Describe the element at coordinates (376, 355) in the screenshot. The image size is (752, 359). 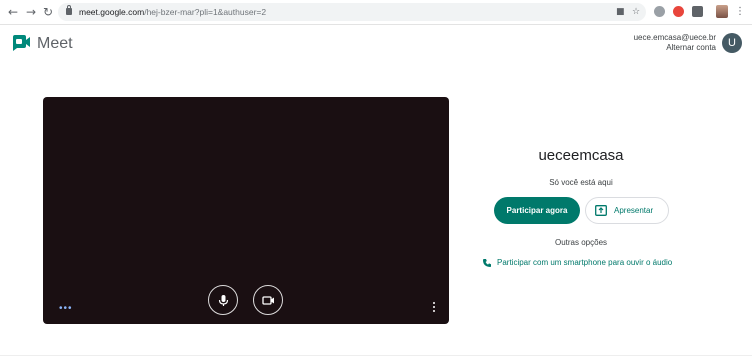
I see `divider` at that location.